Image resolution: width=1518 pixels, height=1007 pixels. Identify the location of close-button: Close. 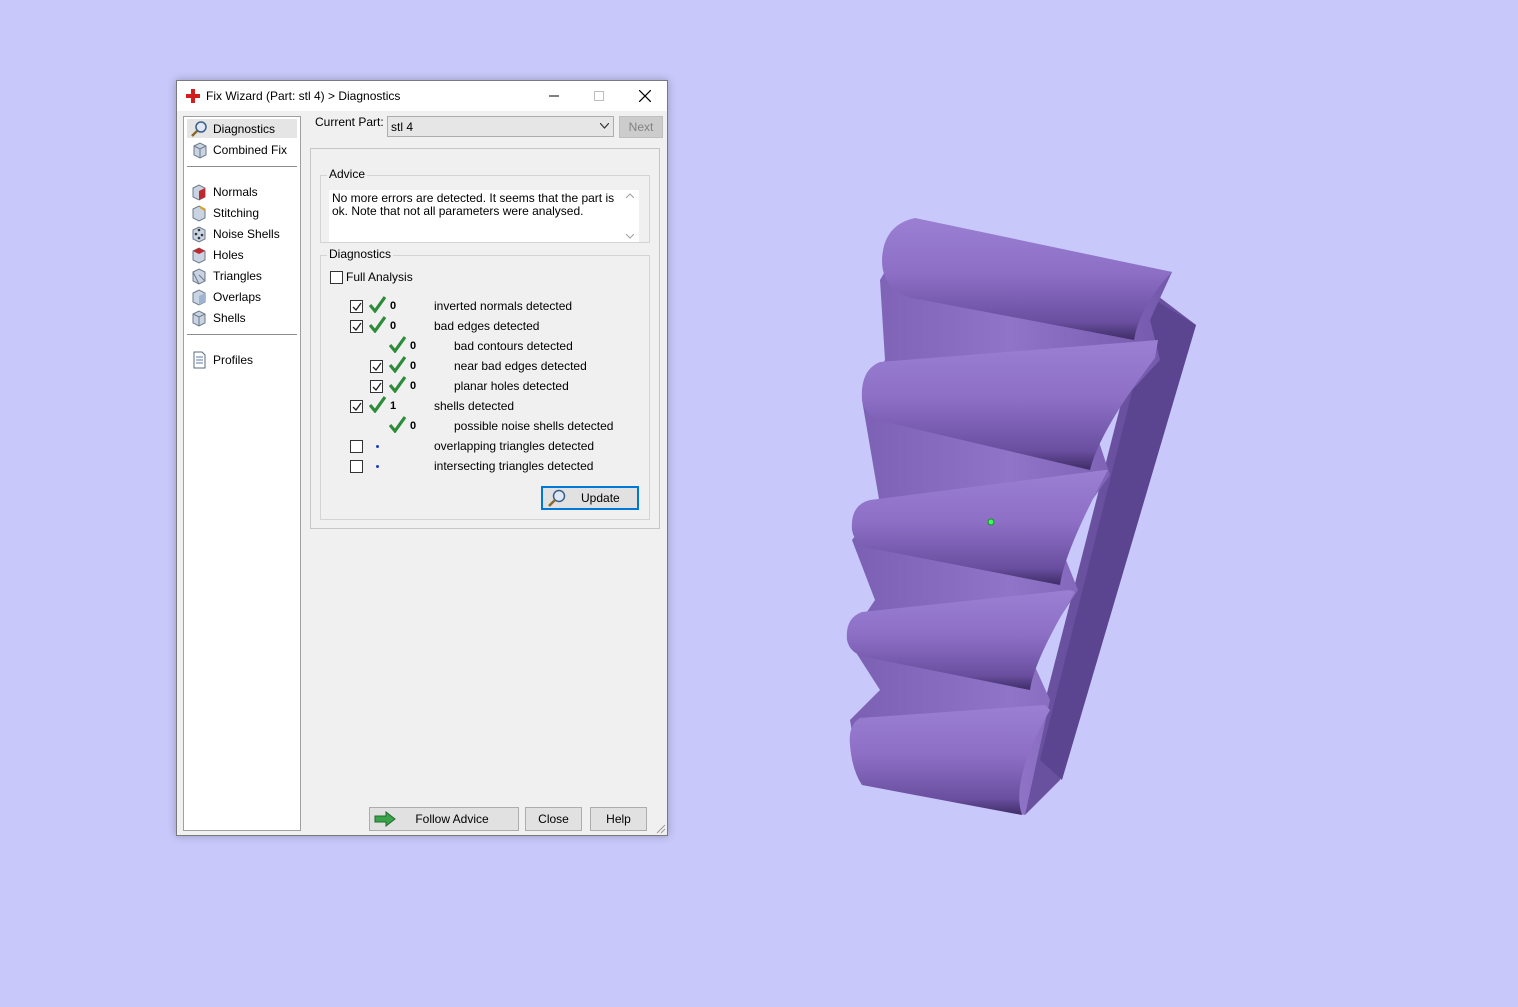
(553, 819).